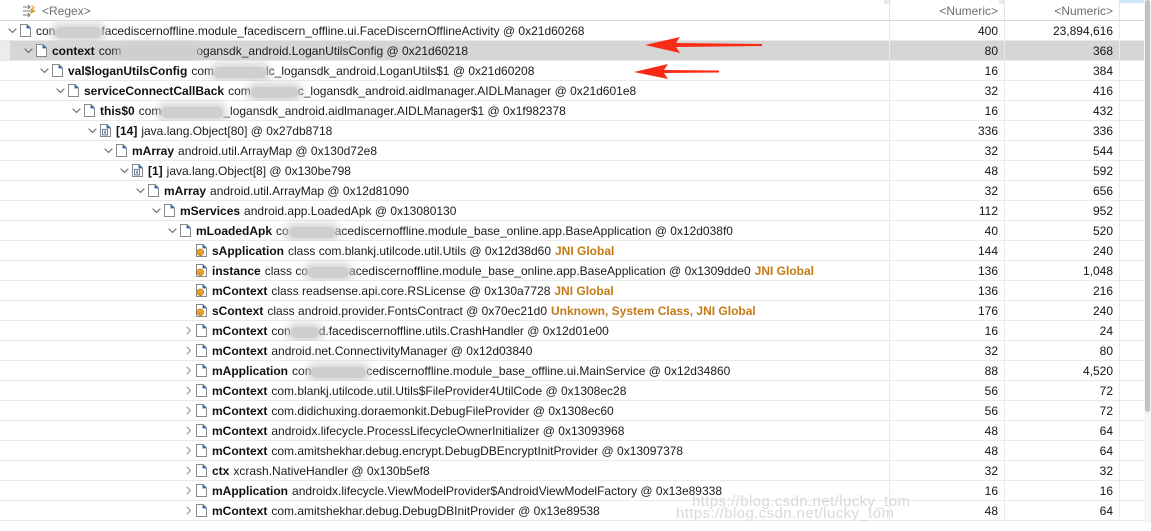 The height and width of the screenshot is (531, 1151). I want to click on tree-row-label: [1] java.lang.Object[8] @ 0x130be798, so click(234, 170).